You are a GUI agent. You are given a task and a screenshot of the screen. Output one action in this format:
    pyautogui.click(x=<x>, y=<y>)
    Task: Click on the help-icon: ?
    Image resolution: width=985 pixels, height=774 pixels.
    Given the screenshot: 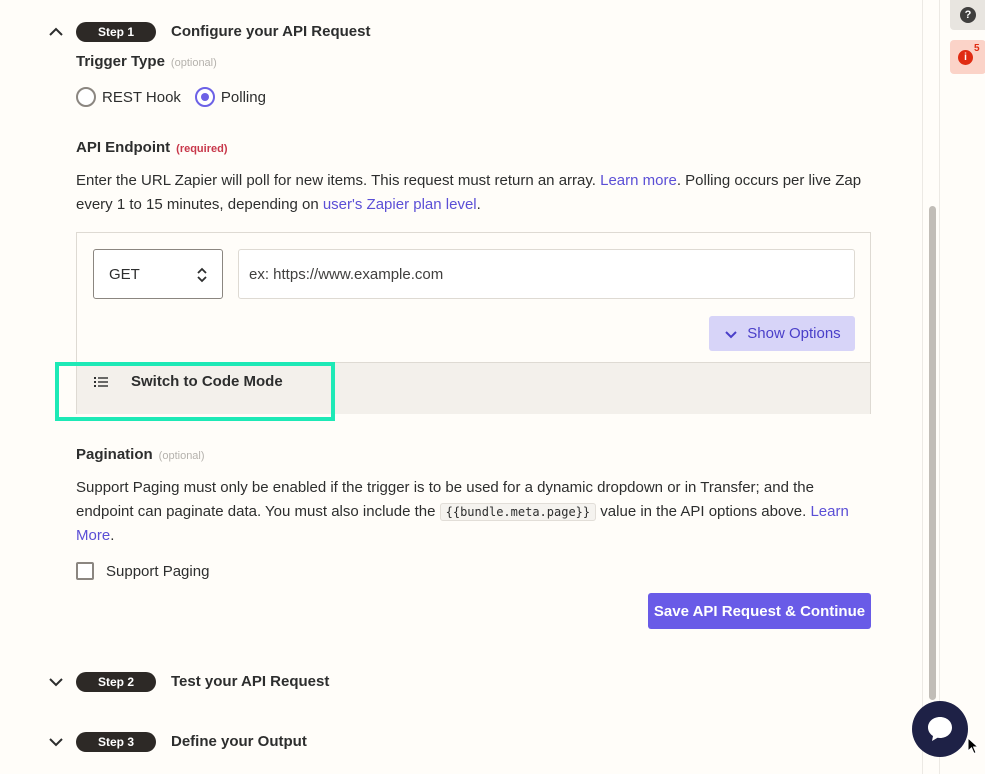 What is the action you would take?
    pyautogui.click(x=968, y=15)
    